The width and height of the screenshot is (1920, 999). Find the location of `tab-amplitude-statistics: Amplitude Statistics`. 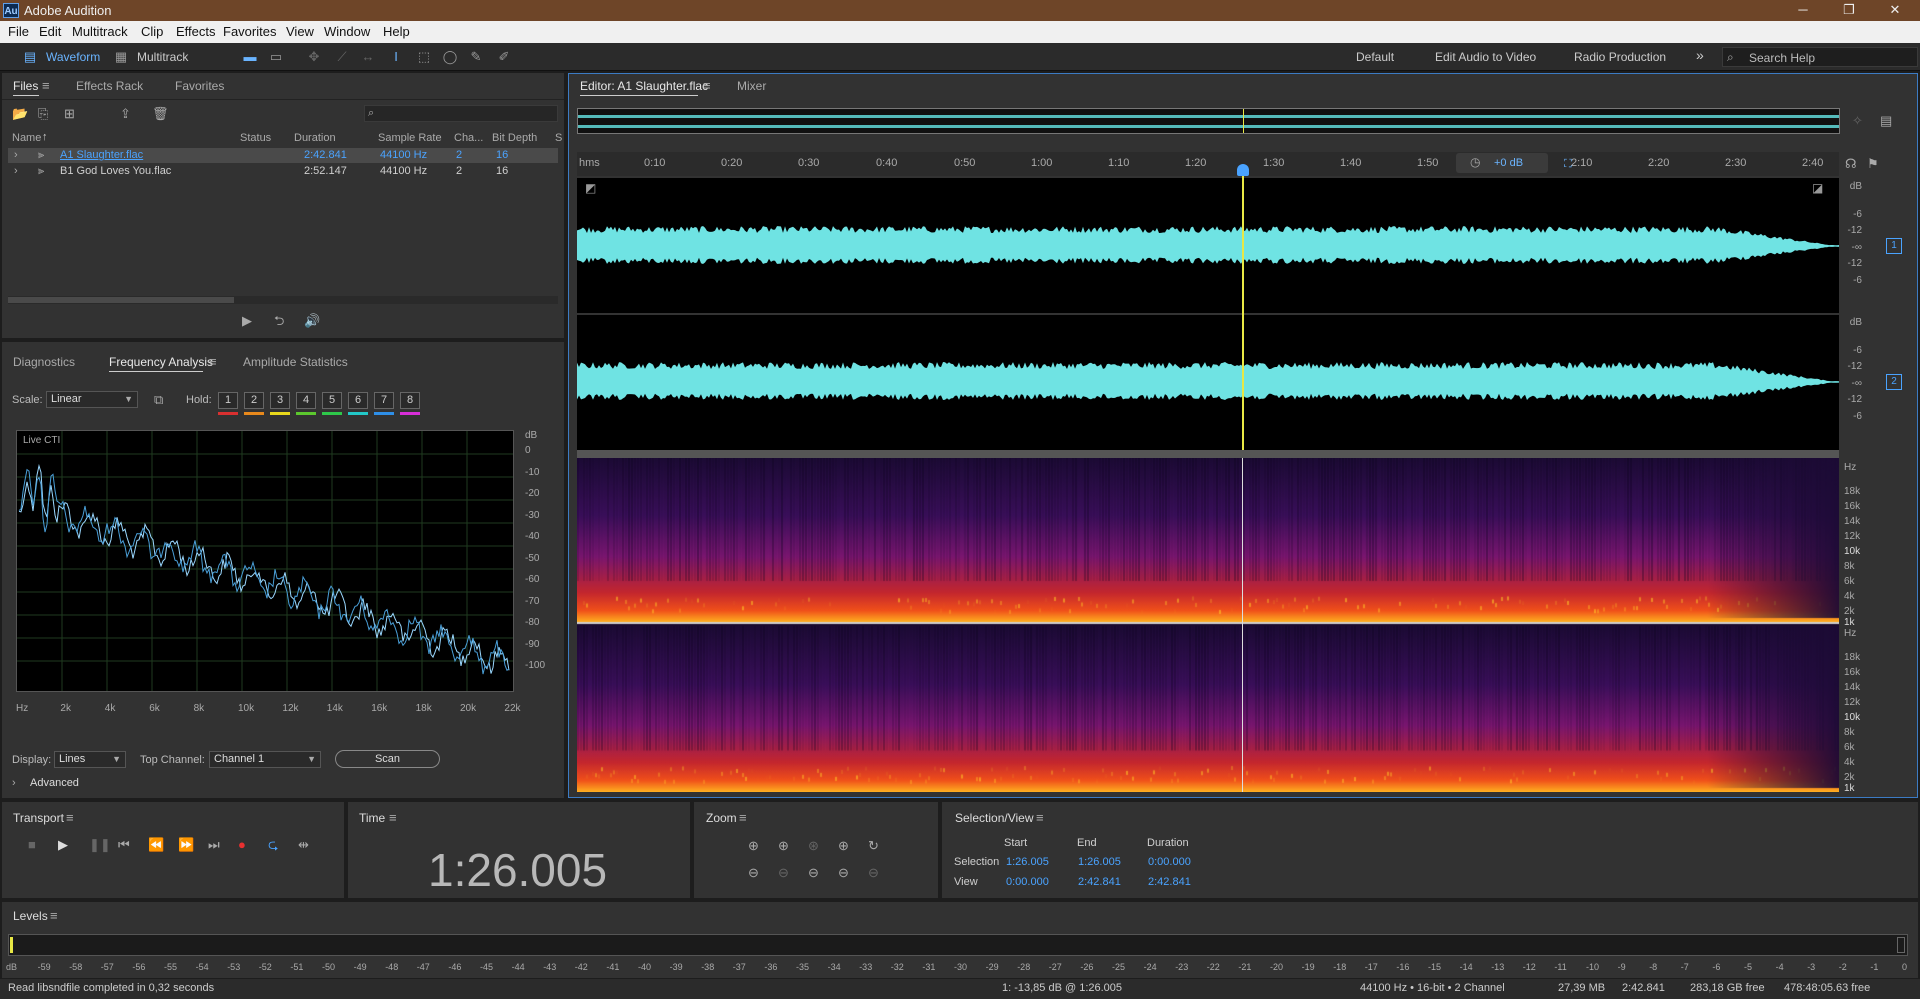

tab-amplitude-statistics: Amplitude Statistics is located at coordinates (295, 362).